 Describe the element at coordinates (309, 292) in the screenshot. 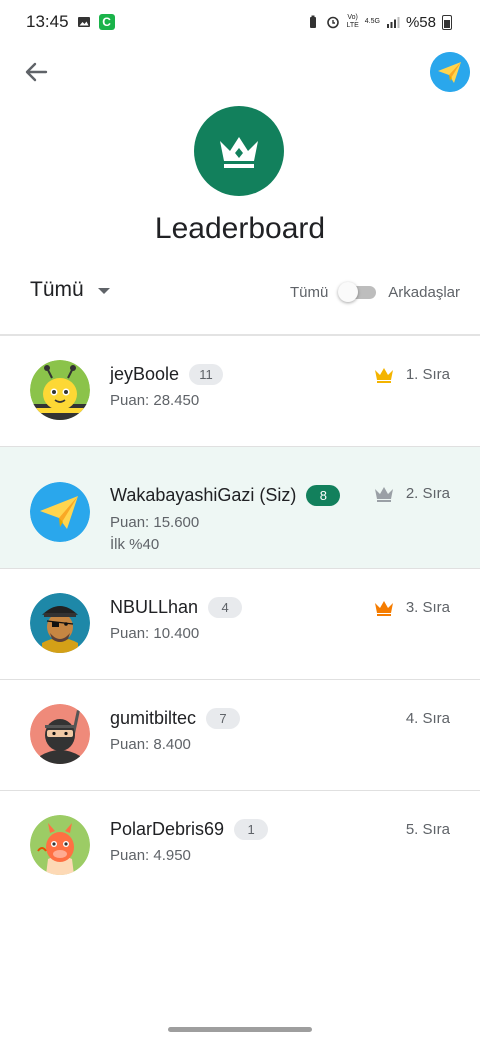

I see `toggle-label-all: Tümü` at that location.